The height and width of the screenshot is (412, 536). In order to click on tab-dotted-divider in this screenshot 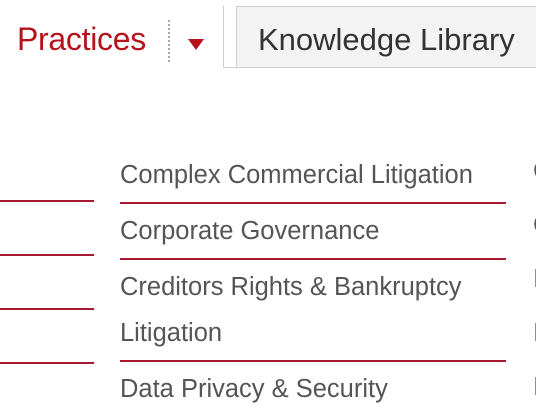, I will do `click(169, 41)`.